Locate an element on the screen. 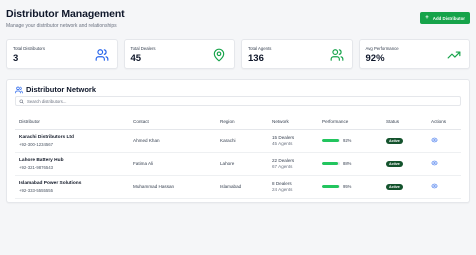 This screenshot has height=255, width=476. region-cell: Karachi is located at coordinates (228, 140).